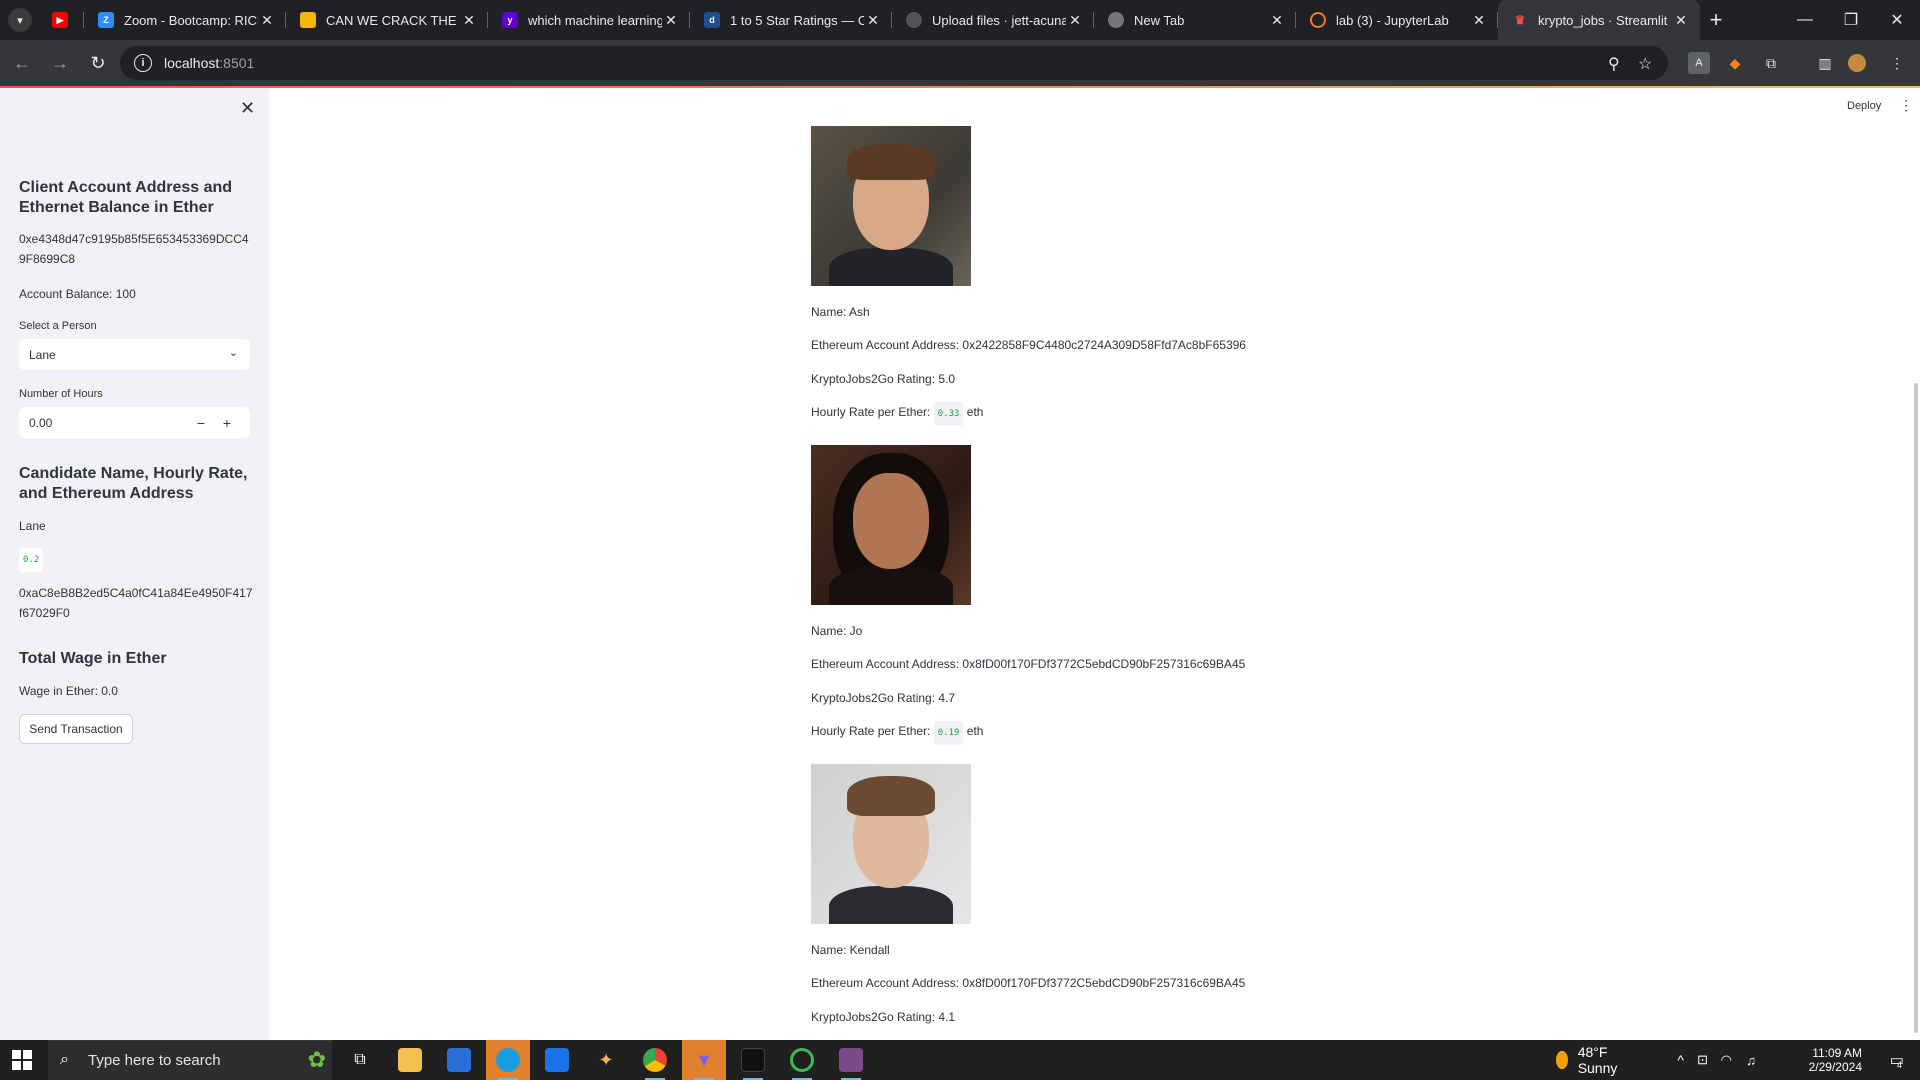 This screenshot has width=1920, height=1080. What do you see at coordinates (137, 560) in the screenshot?
I see `candidate-rate-row: 0.2` at bounding box center [137, 560].